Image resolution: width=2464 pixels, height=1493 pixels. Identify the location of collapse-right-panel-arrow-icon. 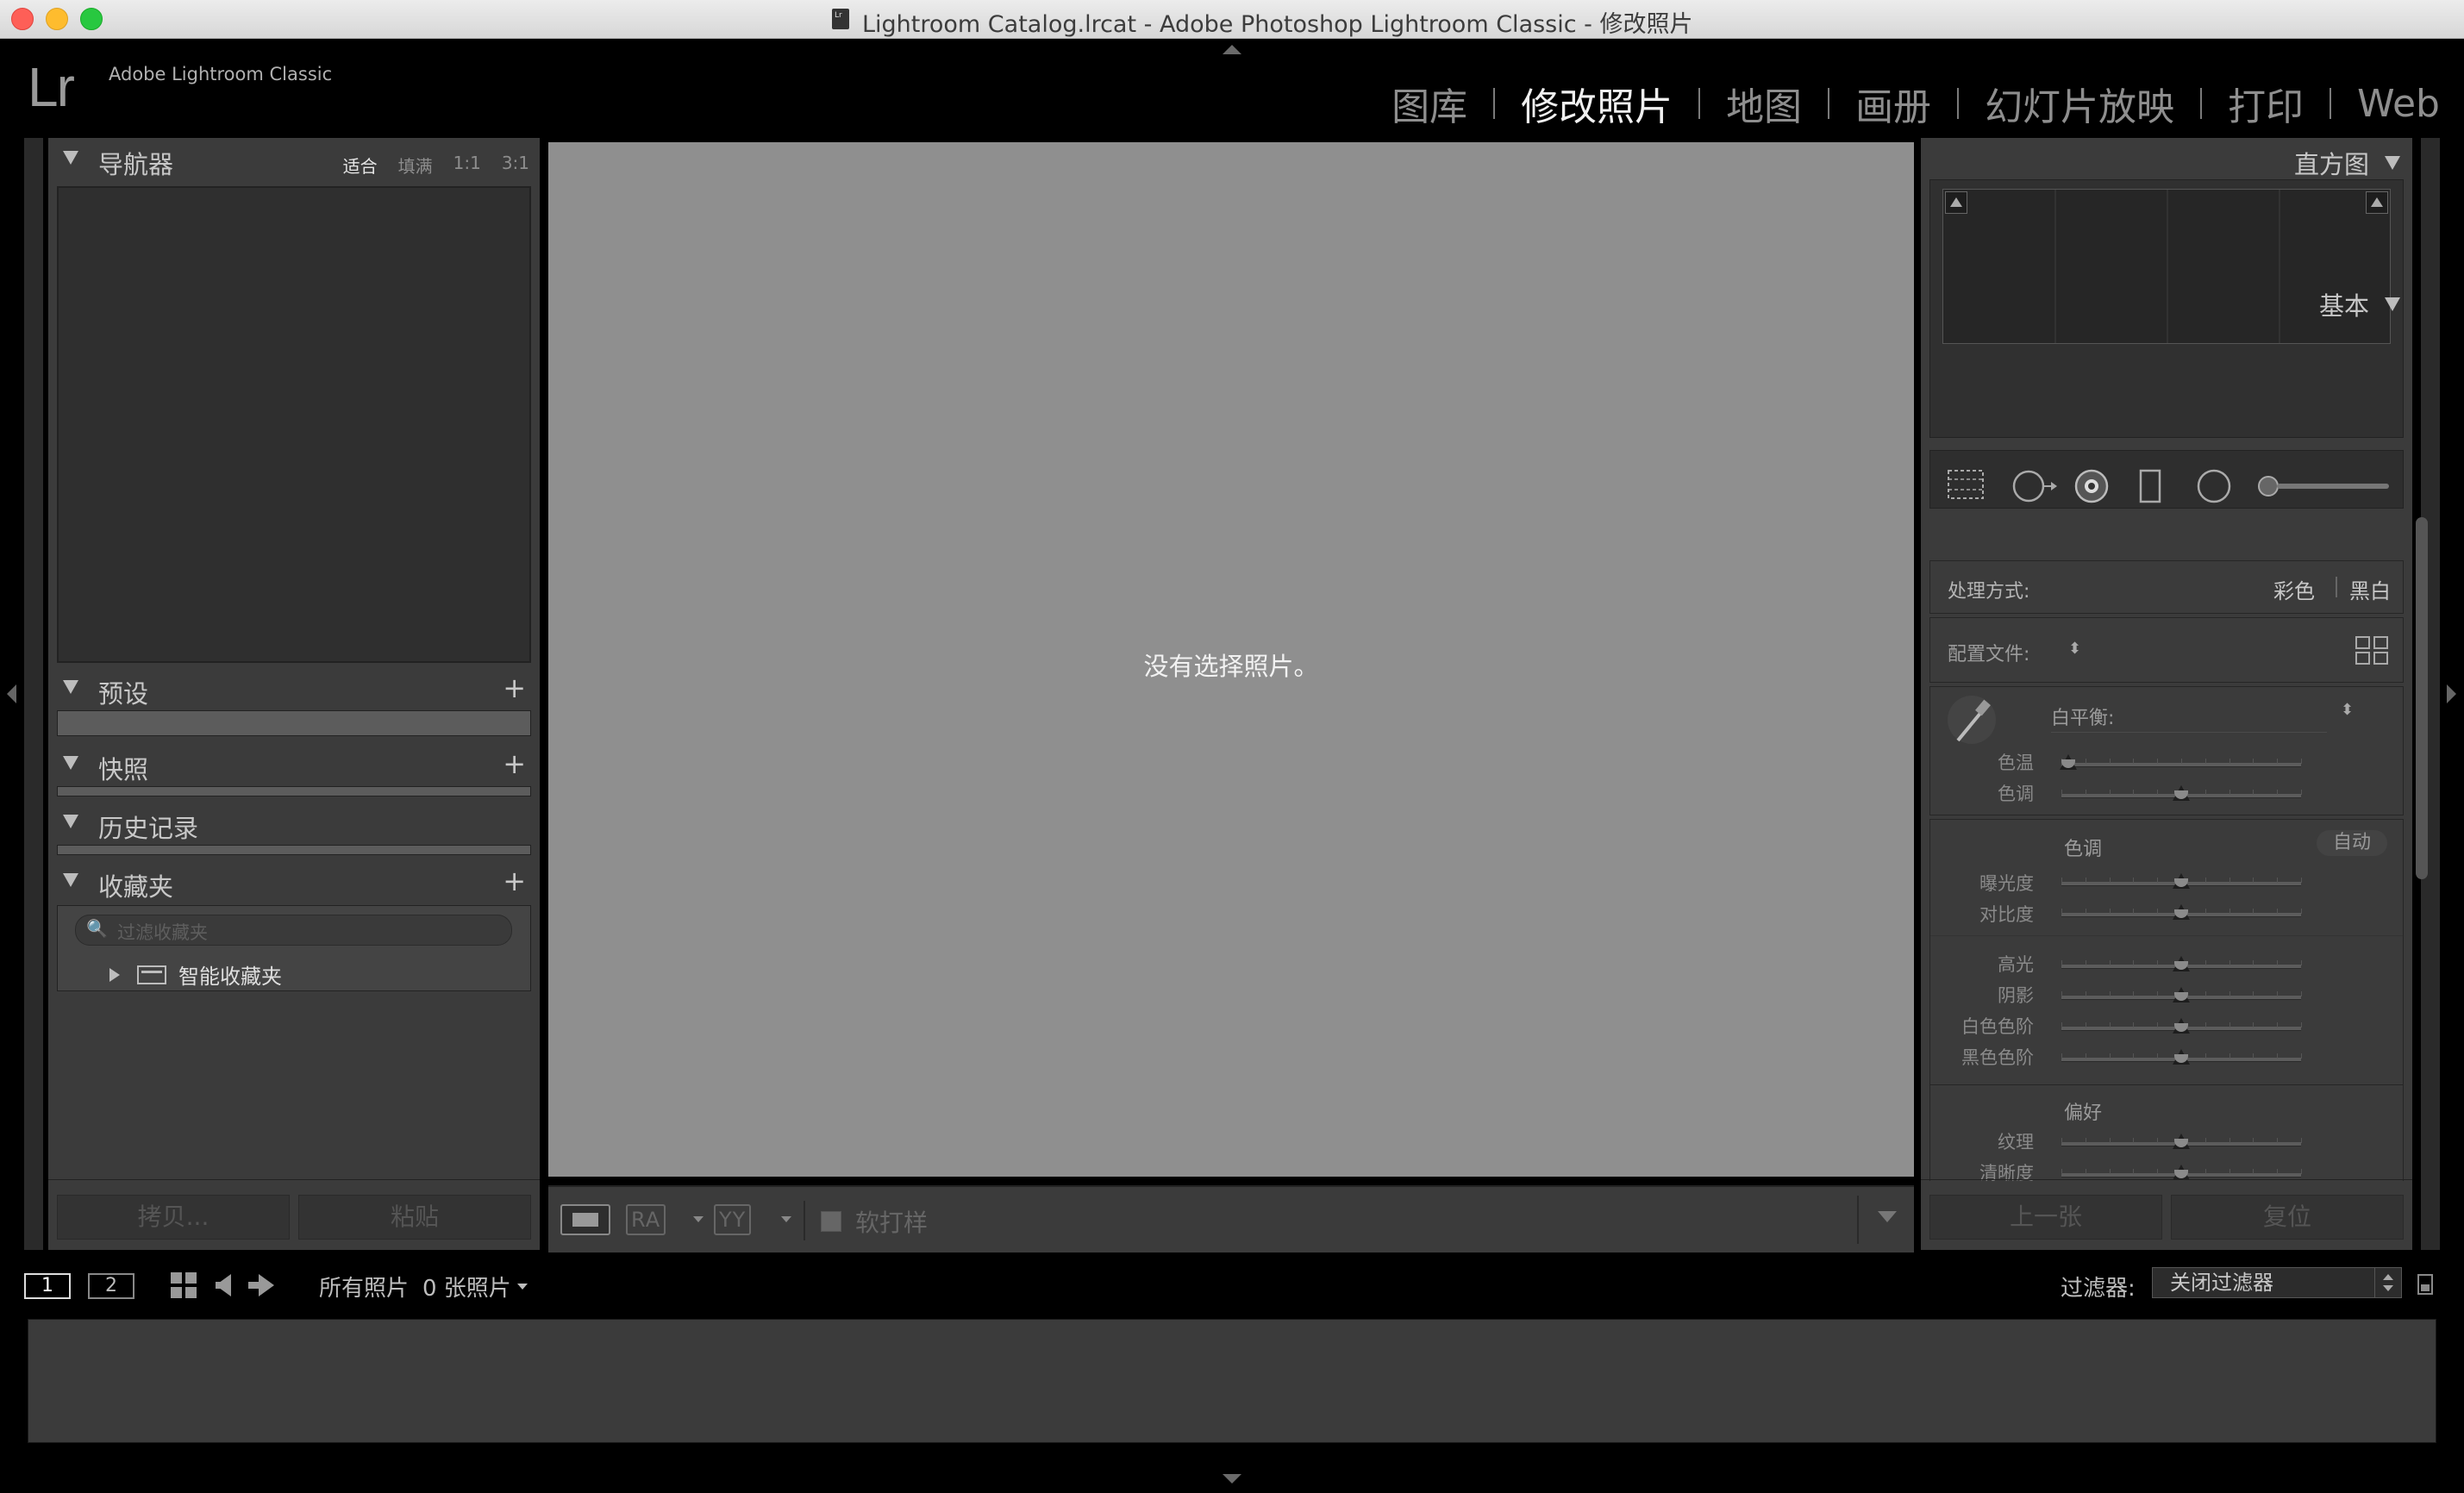
(2451, 694).